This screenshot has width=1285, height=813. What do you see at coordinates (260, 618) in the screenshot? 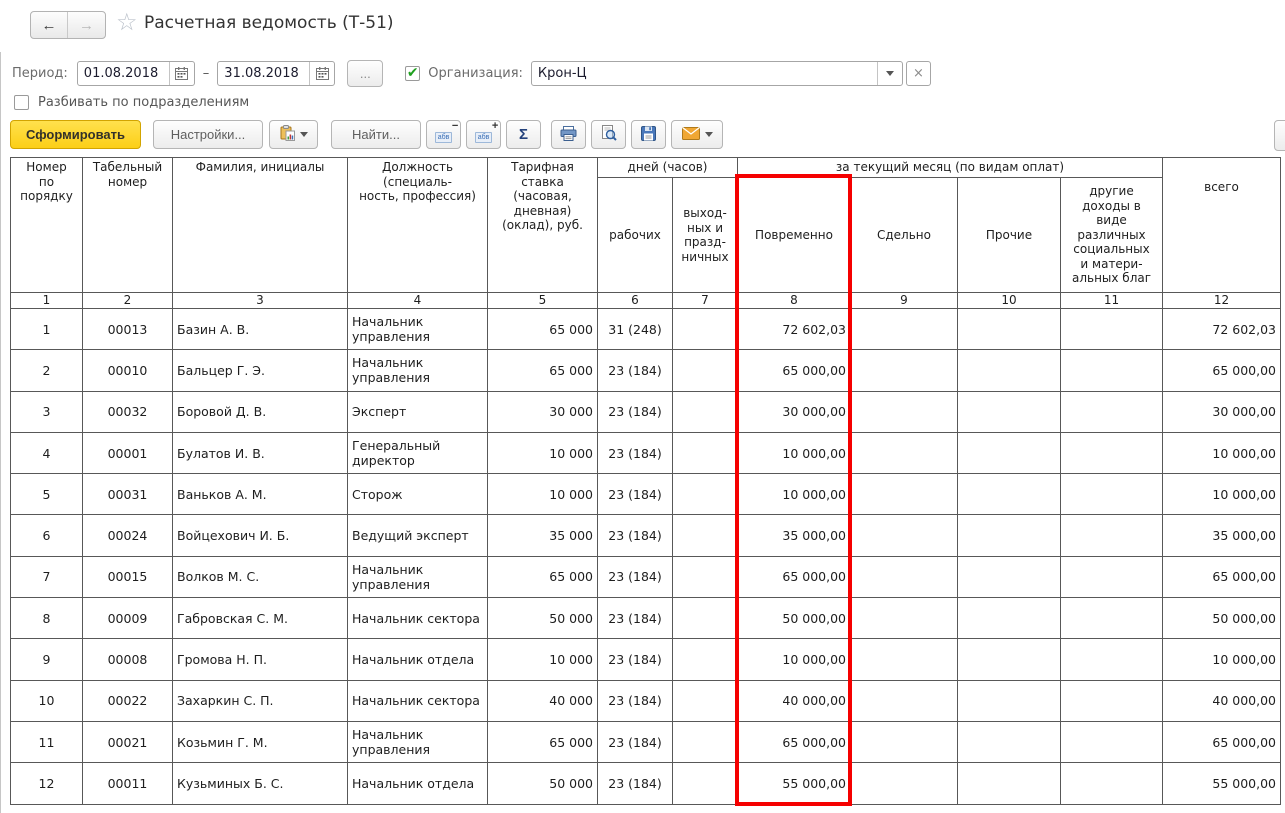
I see `cell: Габровская С. М.` at bounding box center [260, 618].